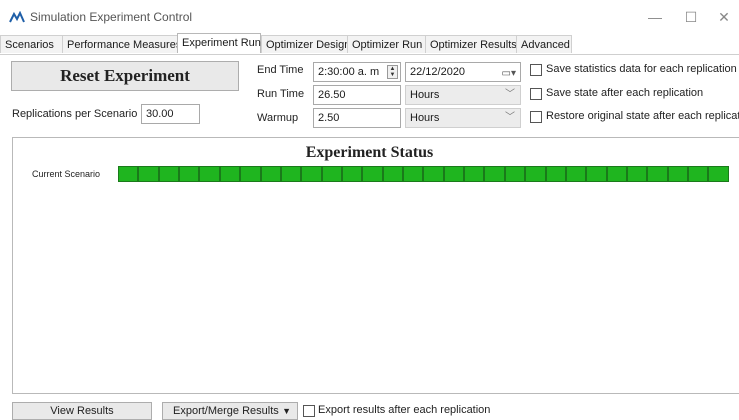  I want to click on run-time-input: 26.50, so click(357, 95).